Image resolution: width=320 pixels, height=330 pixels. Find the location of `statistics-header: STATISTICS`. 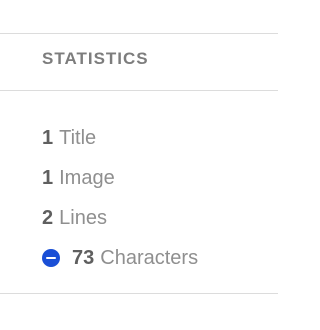

statistics-header: STATISTICS is located at coordinates (95, 58).